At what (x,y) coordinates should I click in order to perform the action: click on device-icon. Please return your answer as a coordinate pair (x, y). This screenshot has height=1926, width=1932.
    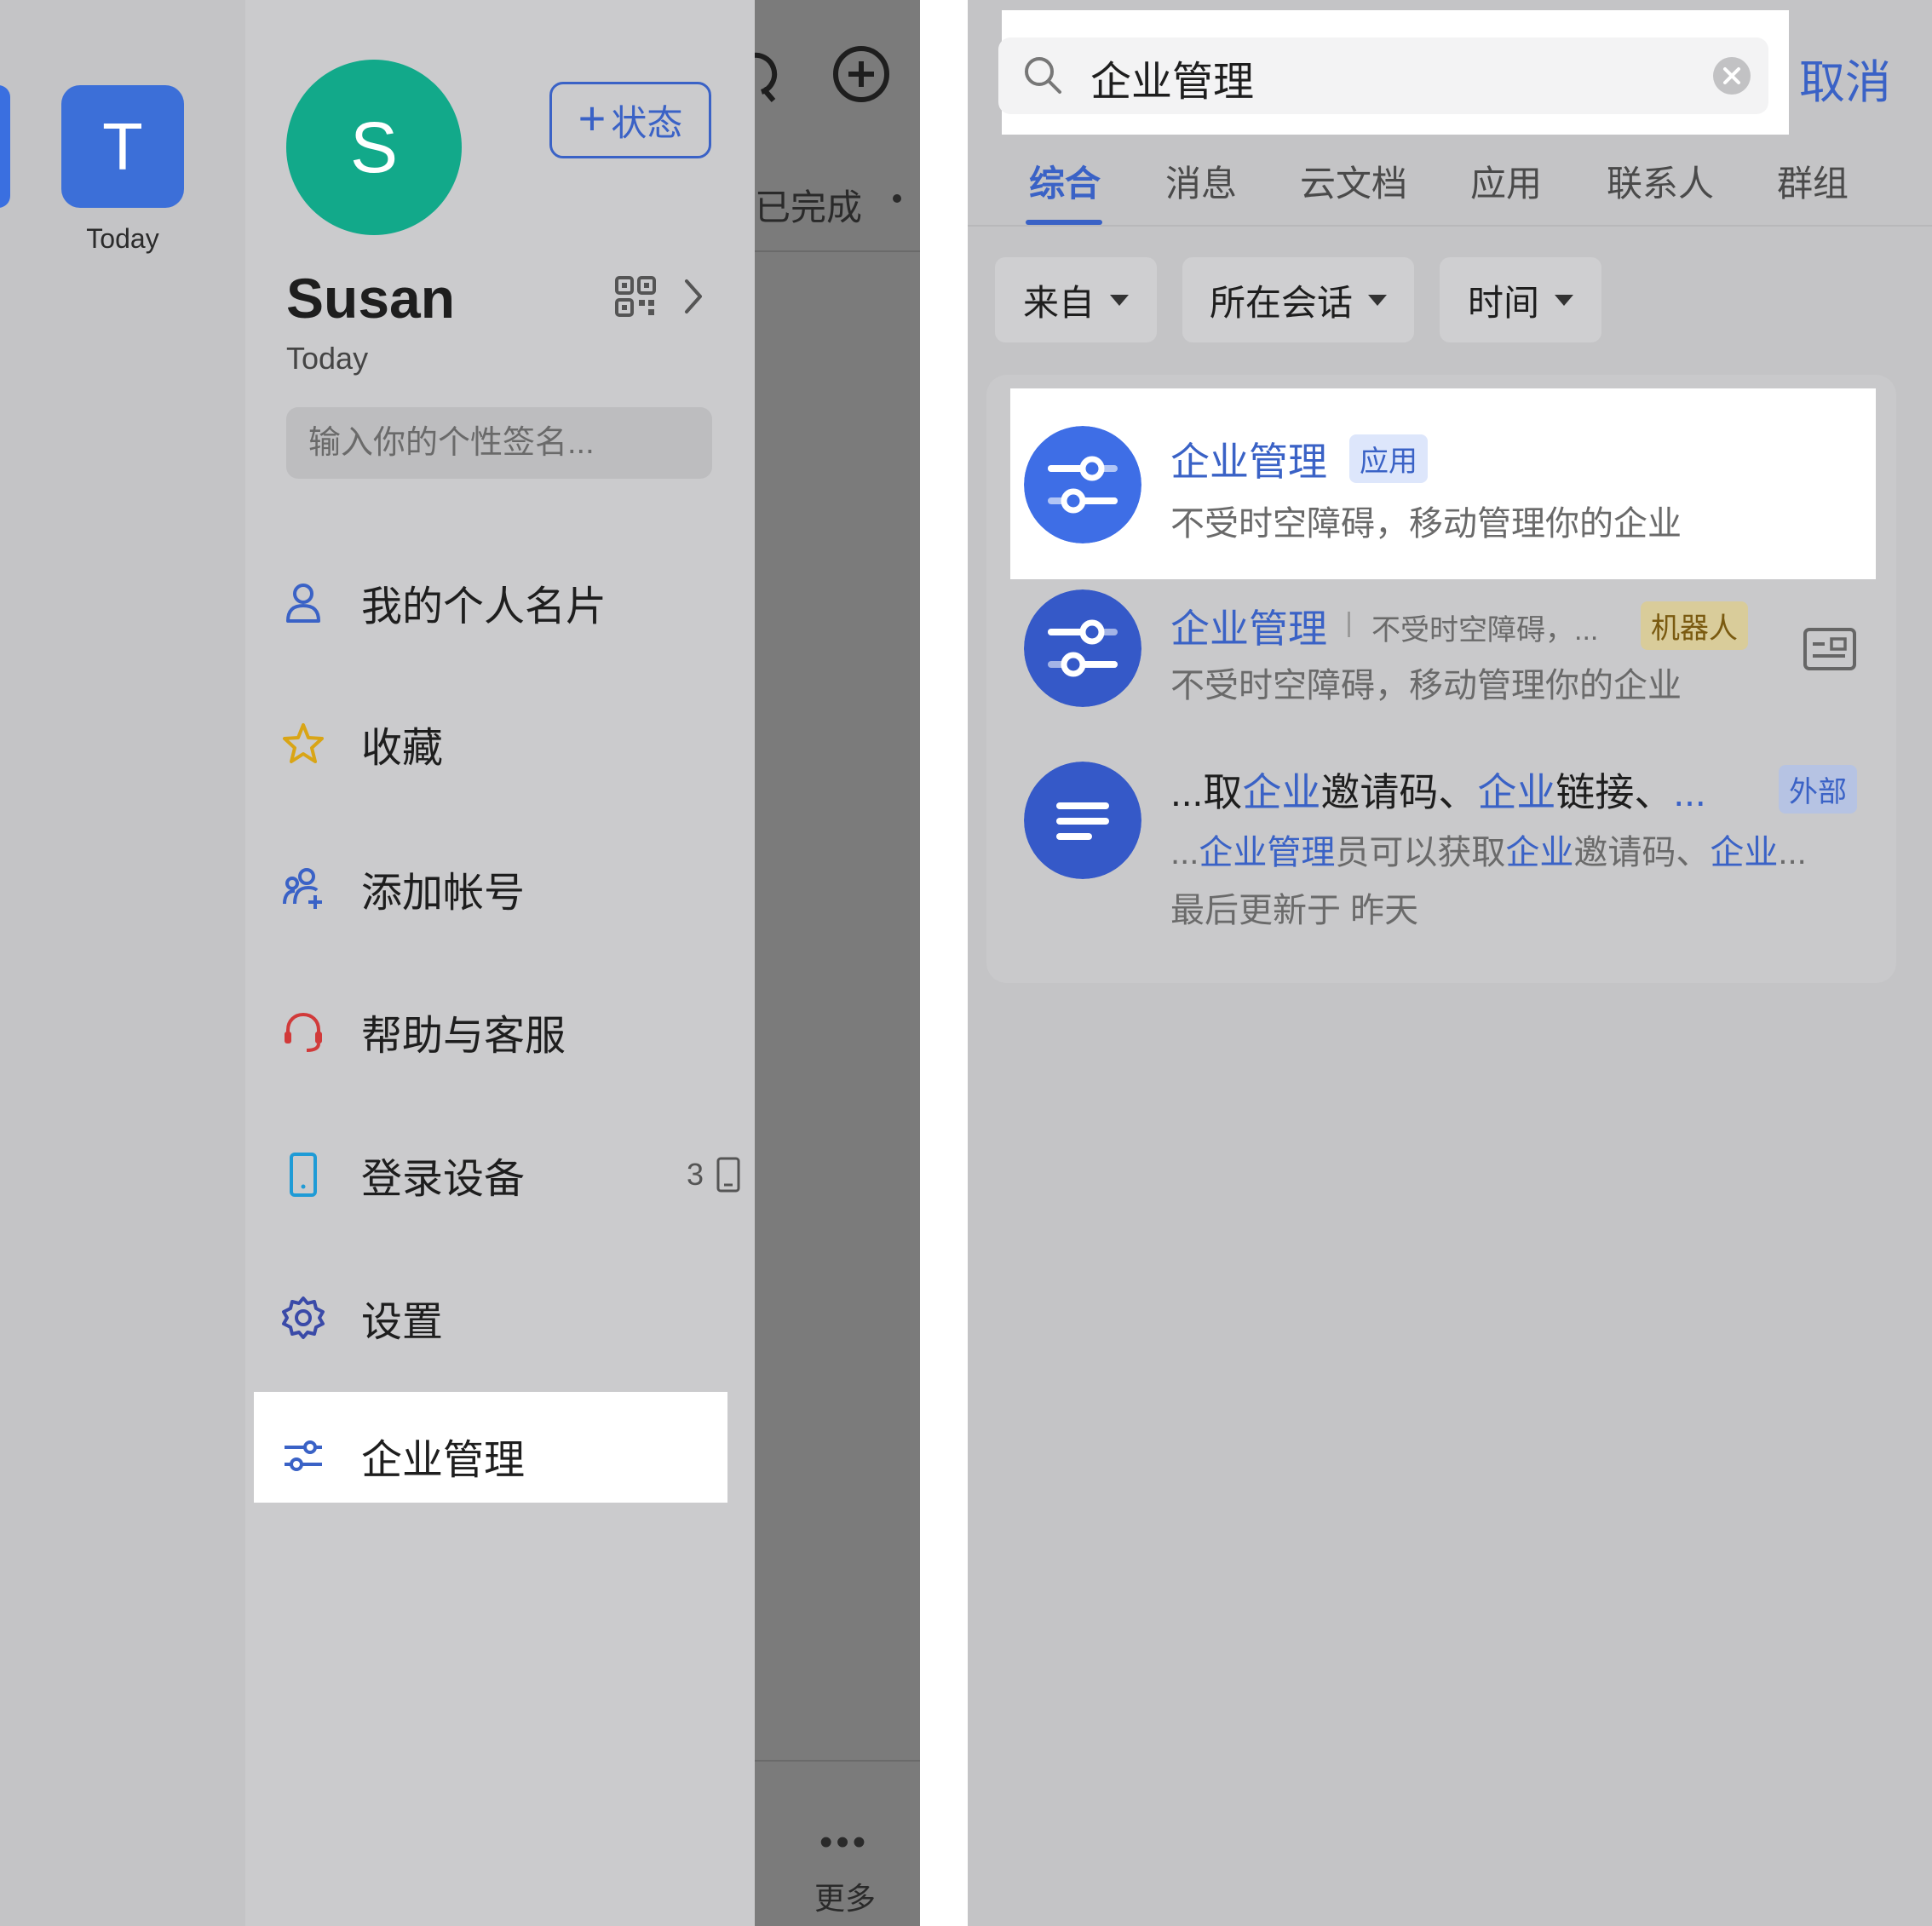
    Looking at the image, I should click on (728, 1175).